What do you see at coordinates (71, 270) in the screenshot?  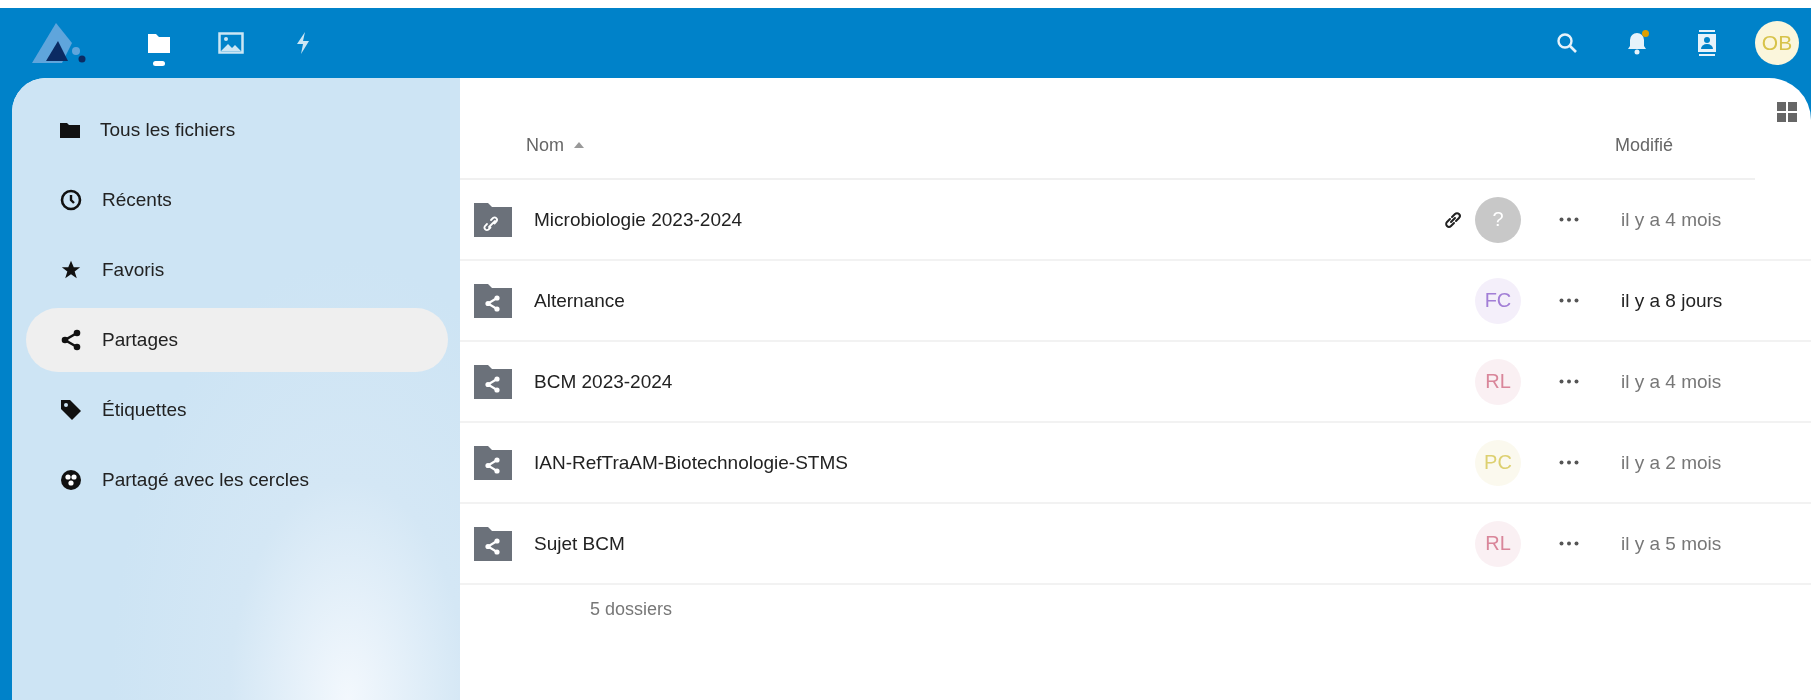 I see `star-icon` at bounding box center [71, 270].